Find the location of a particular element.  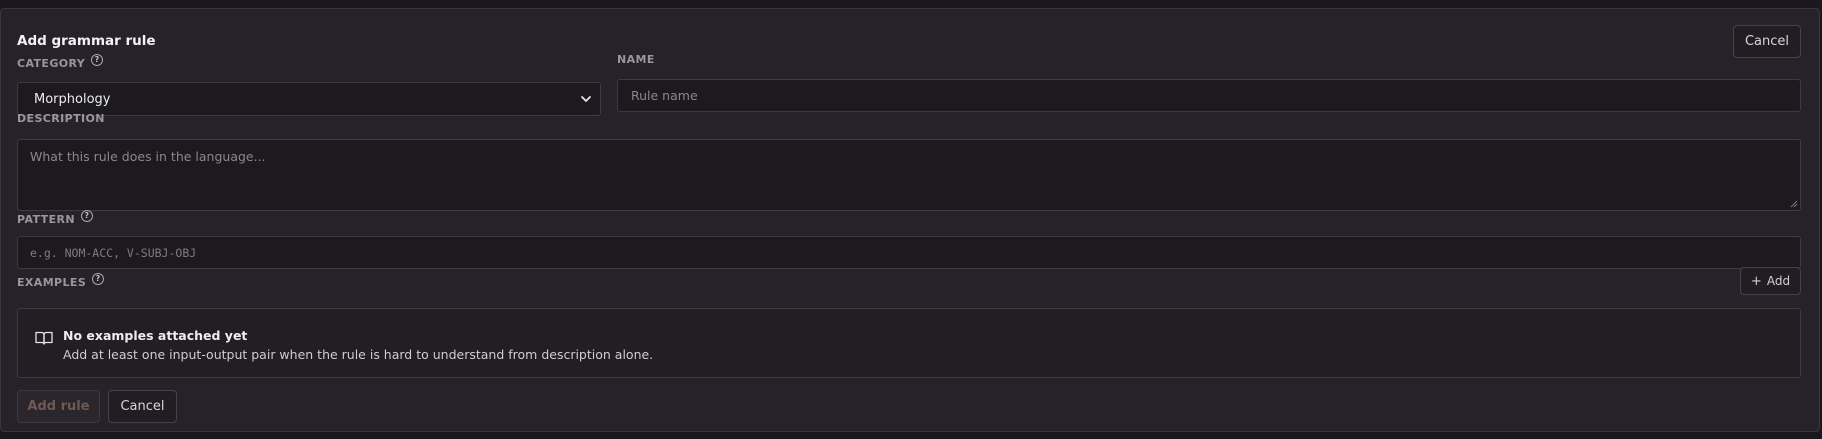

add-example-button: + Add is located at coordinates (1770, 281).